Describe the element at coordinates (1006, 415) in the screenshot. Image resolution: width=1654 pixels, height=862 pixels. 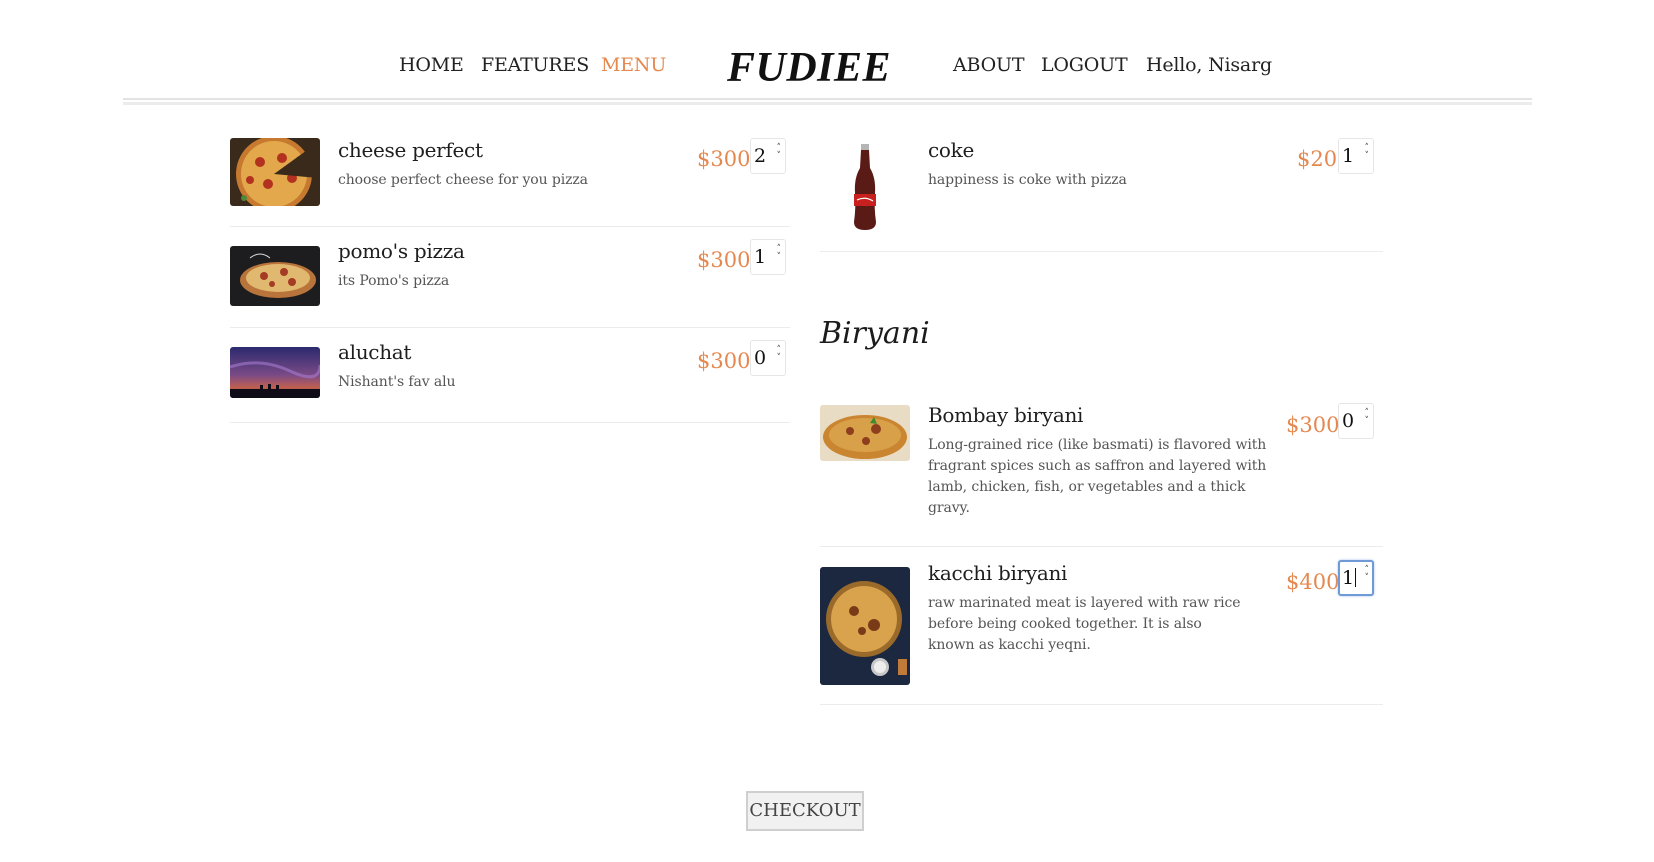
I see `item-name: Bombay biryani` at that location.